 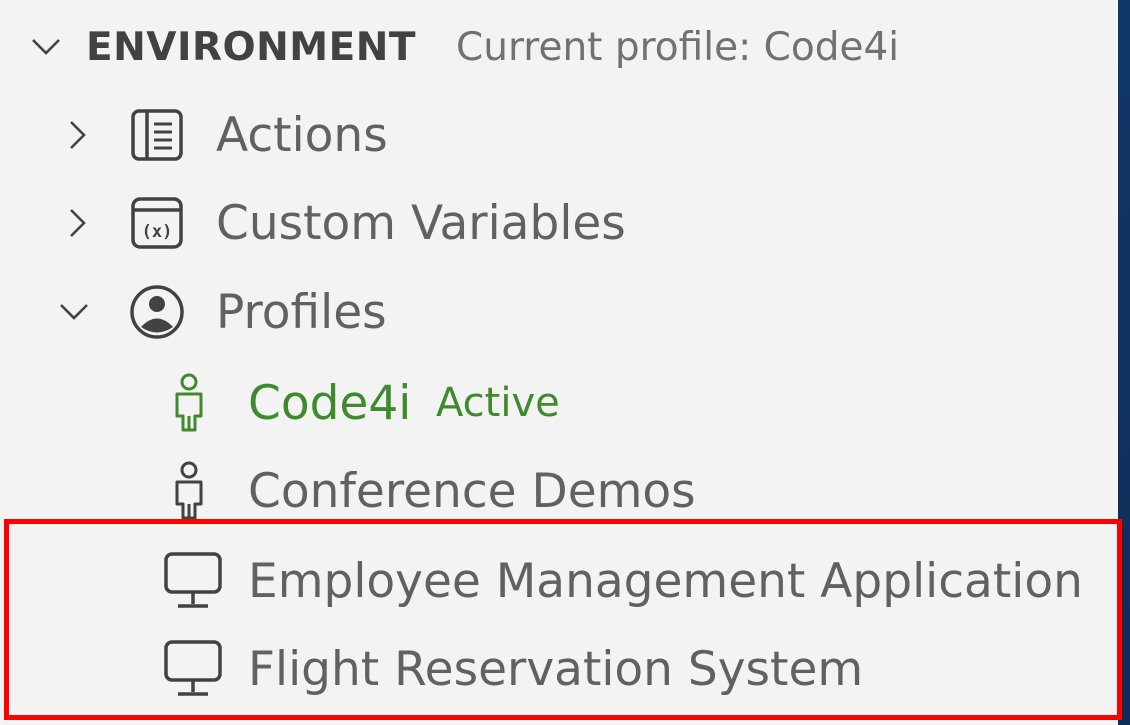 I want to click on profile-item-code4i: Code4i Active, so click(x=559, y=403).